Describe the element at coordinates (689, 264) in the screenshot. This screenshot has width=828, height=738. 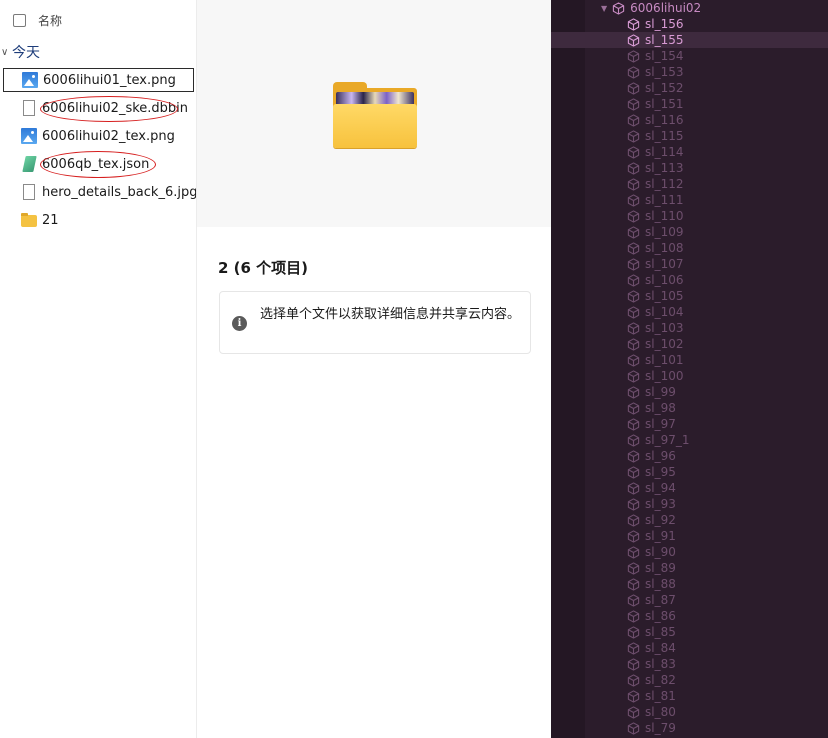
I see `tree-node: sl_107` at that location.